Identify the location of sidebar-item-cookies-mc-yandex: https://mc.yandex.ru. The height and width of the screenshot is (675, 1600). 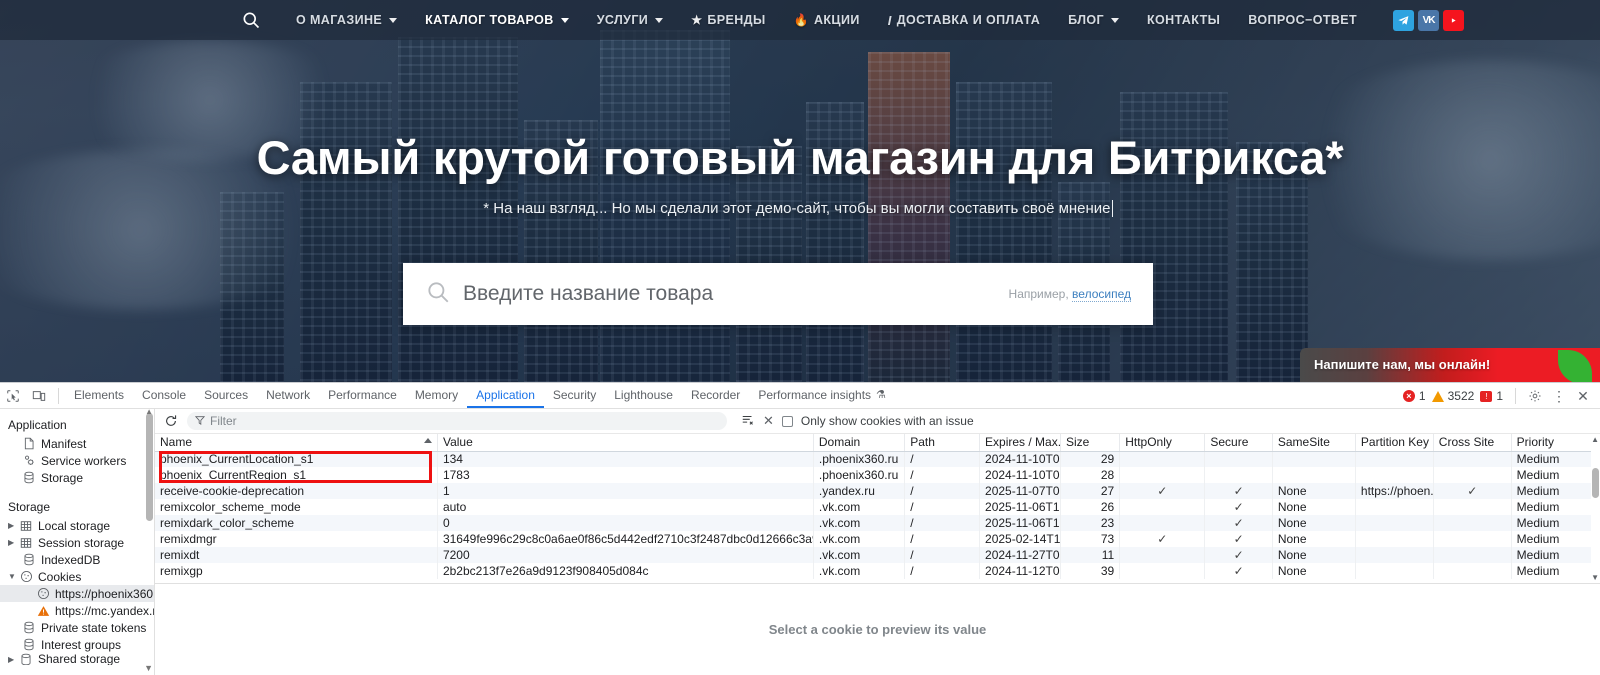
(77, 610).